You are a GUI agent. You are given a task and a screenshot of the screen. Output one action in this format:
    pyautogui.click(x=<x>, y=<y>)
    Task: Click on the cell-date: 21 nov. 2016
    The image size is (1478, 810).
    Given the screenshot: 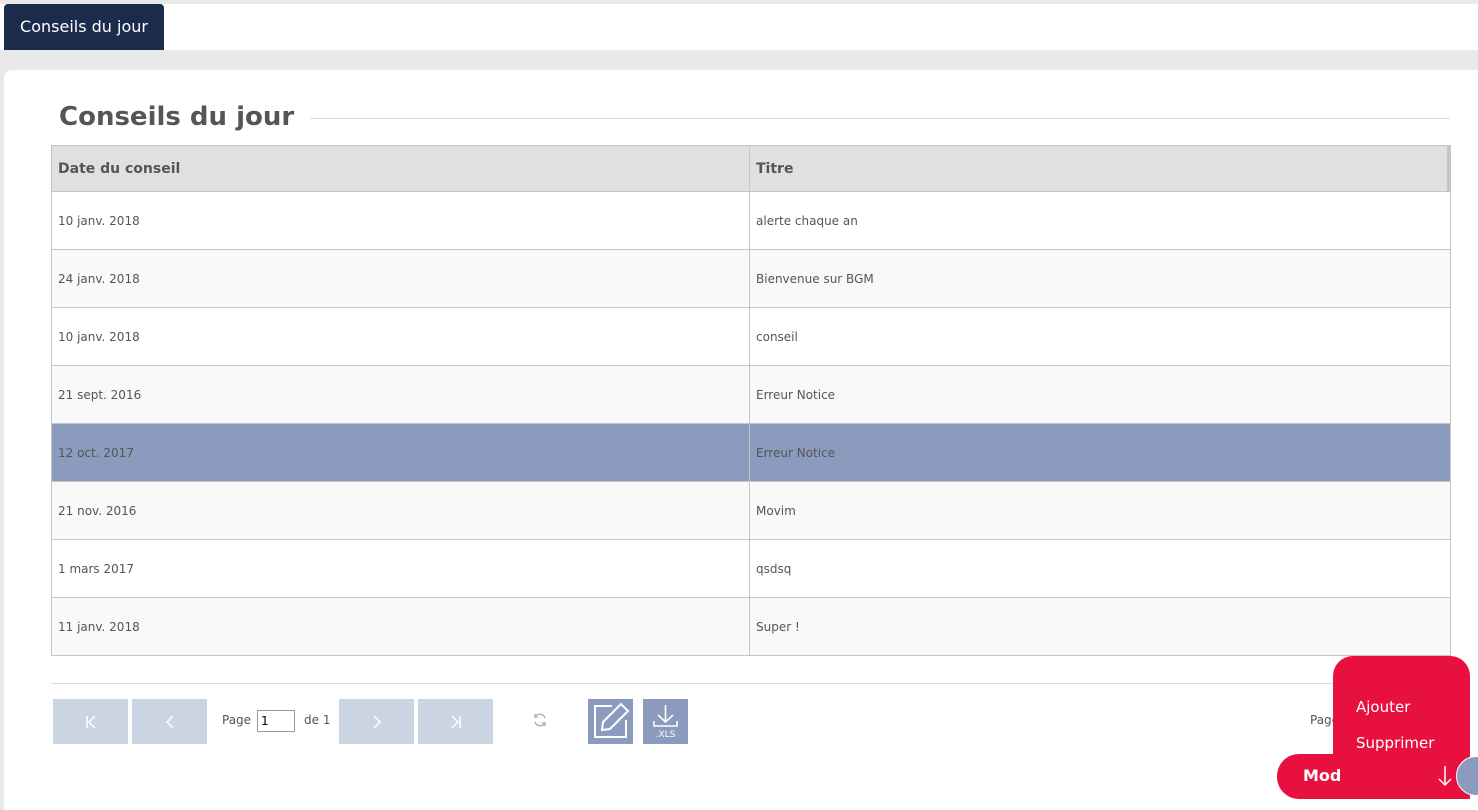 What is the action you would take?
    pyautogui.click(x=401, y=510)
    